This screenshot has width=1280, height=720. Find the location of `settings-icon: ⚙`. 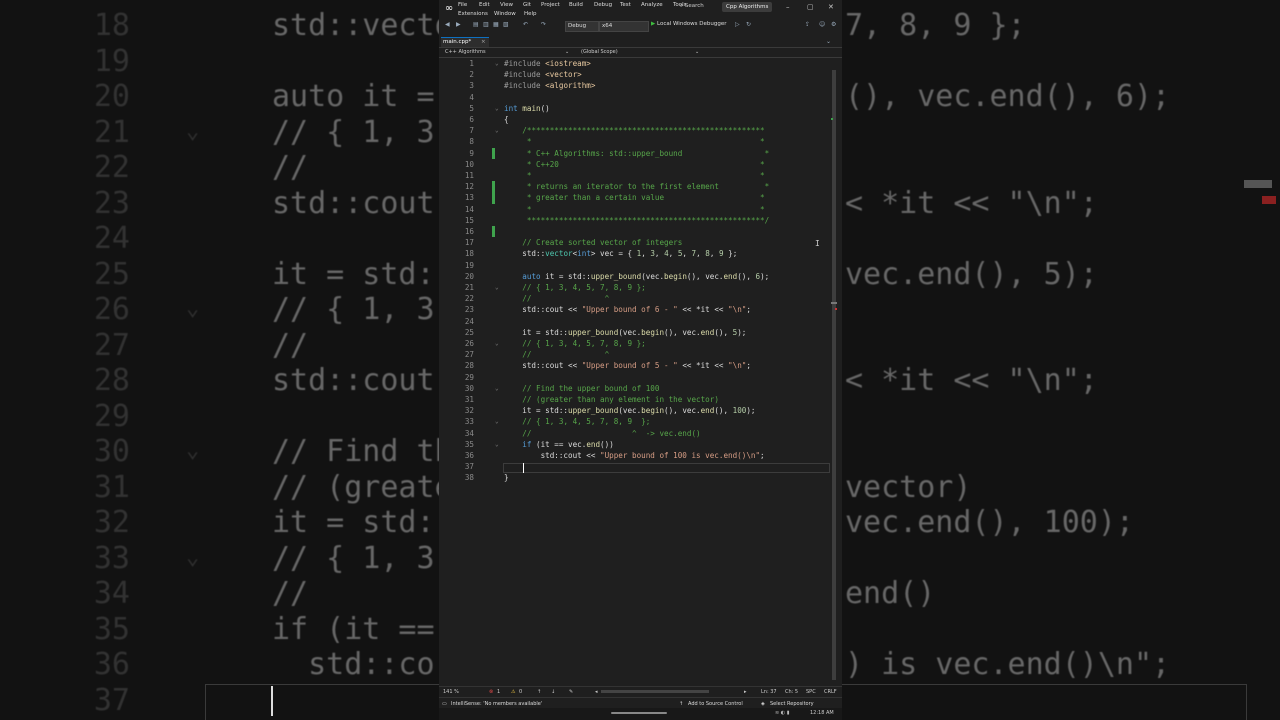

settings-icon: ⚙ is located at coordinates (833, 24).